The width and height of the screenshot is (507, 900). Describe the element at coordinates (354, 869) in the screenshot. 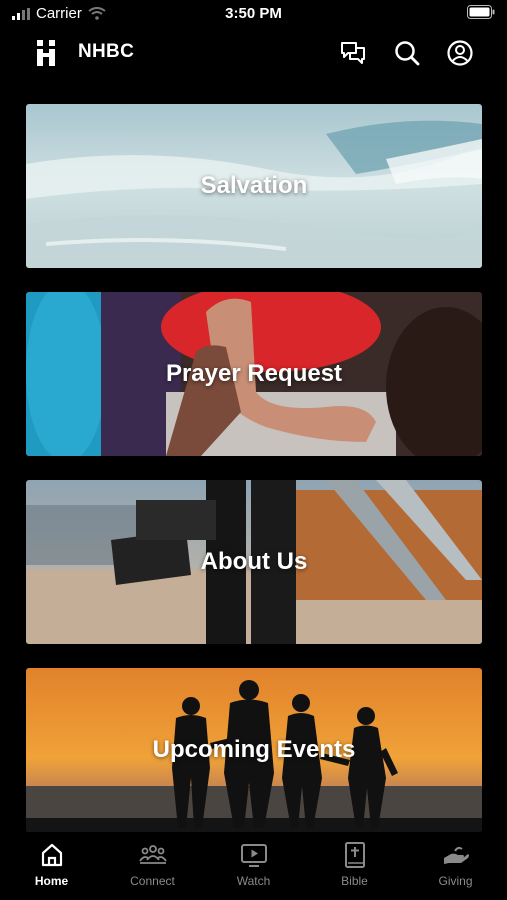

I see `tab-bible: Bible` at that location.